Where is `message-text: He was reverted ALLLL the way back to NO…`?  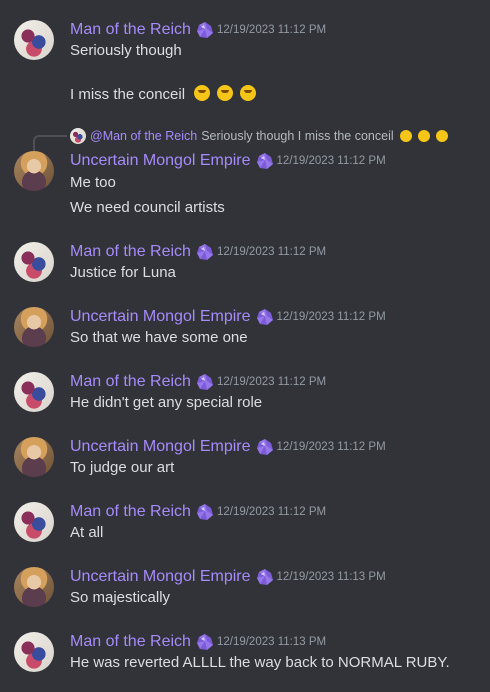 message-text: He was reverted ALLLL the way back to NO… is located at coordinates (260, 662).